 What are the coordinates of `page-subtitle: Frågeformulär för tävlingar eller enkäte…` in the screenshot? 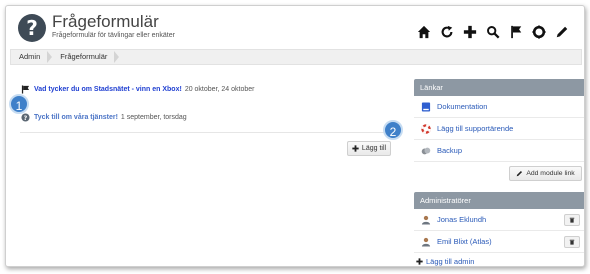 It's located at (113, 35).